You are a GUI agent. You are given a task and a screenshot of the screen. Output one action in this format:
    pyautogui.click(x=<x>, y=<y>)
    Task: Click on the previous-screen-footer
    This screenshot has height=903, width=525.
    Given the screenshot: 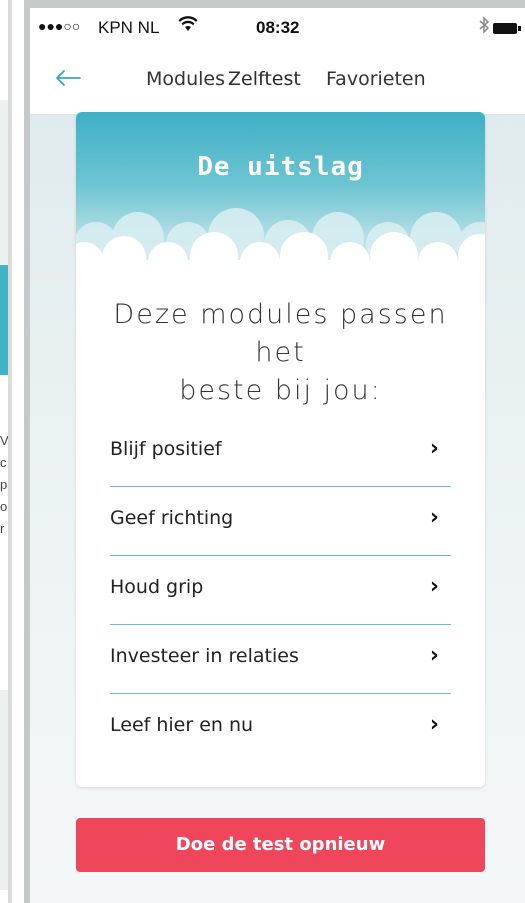 What is the action you would take?
    pyautogui.click(x=4, y=790)
    